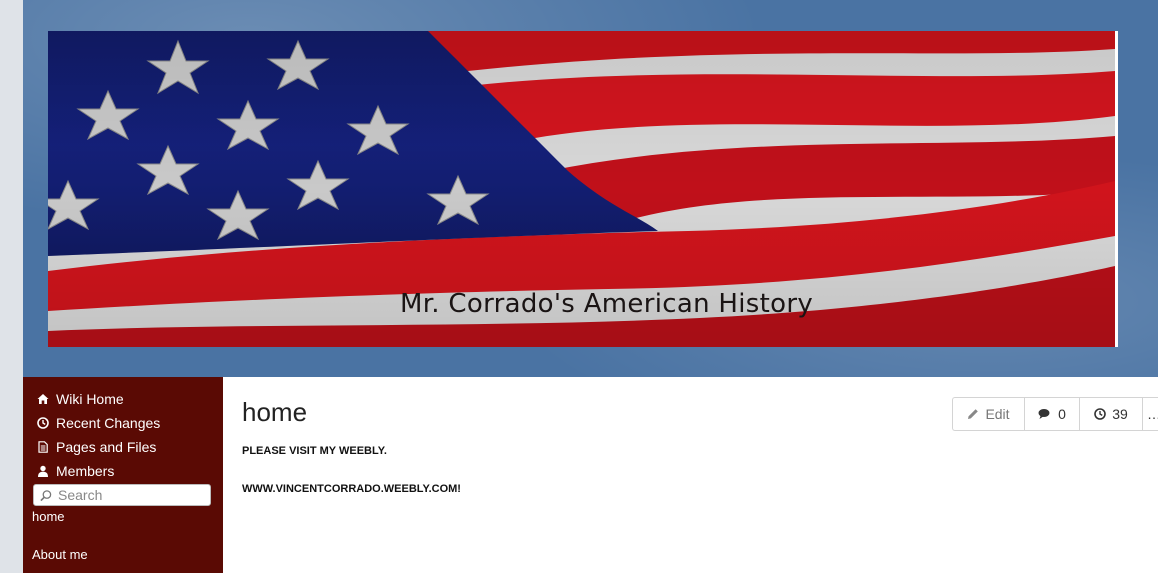 This screenshot has height=573, width=1158. I want to click on user-icon, so click(43, 471).